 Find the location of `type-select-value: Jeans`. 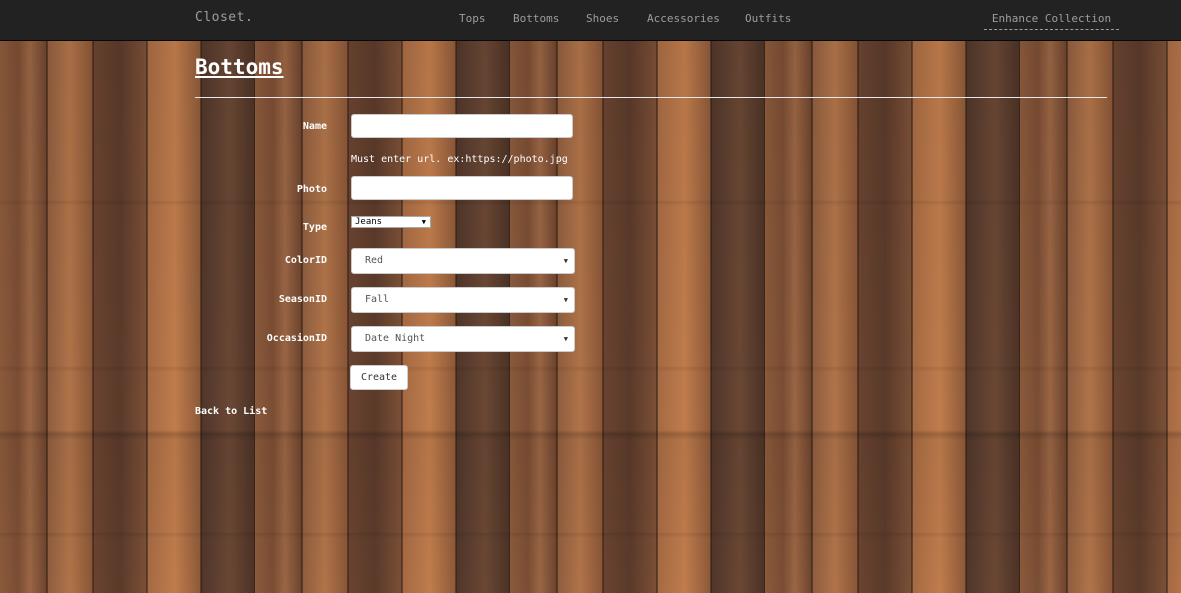

type-select-value: Jeans is located at coordinates (369, 222).